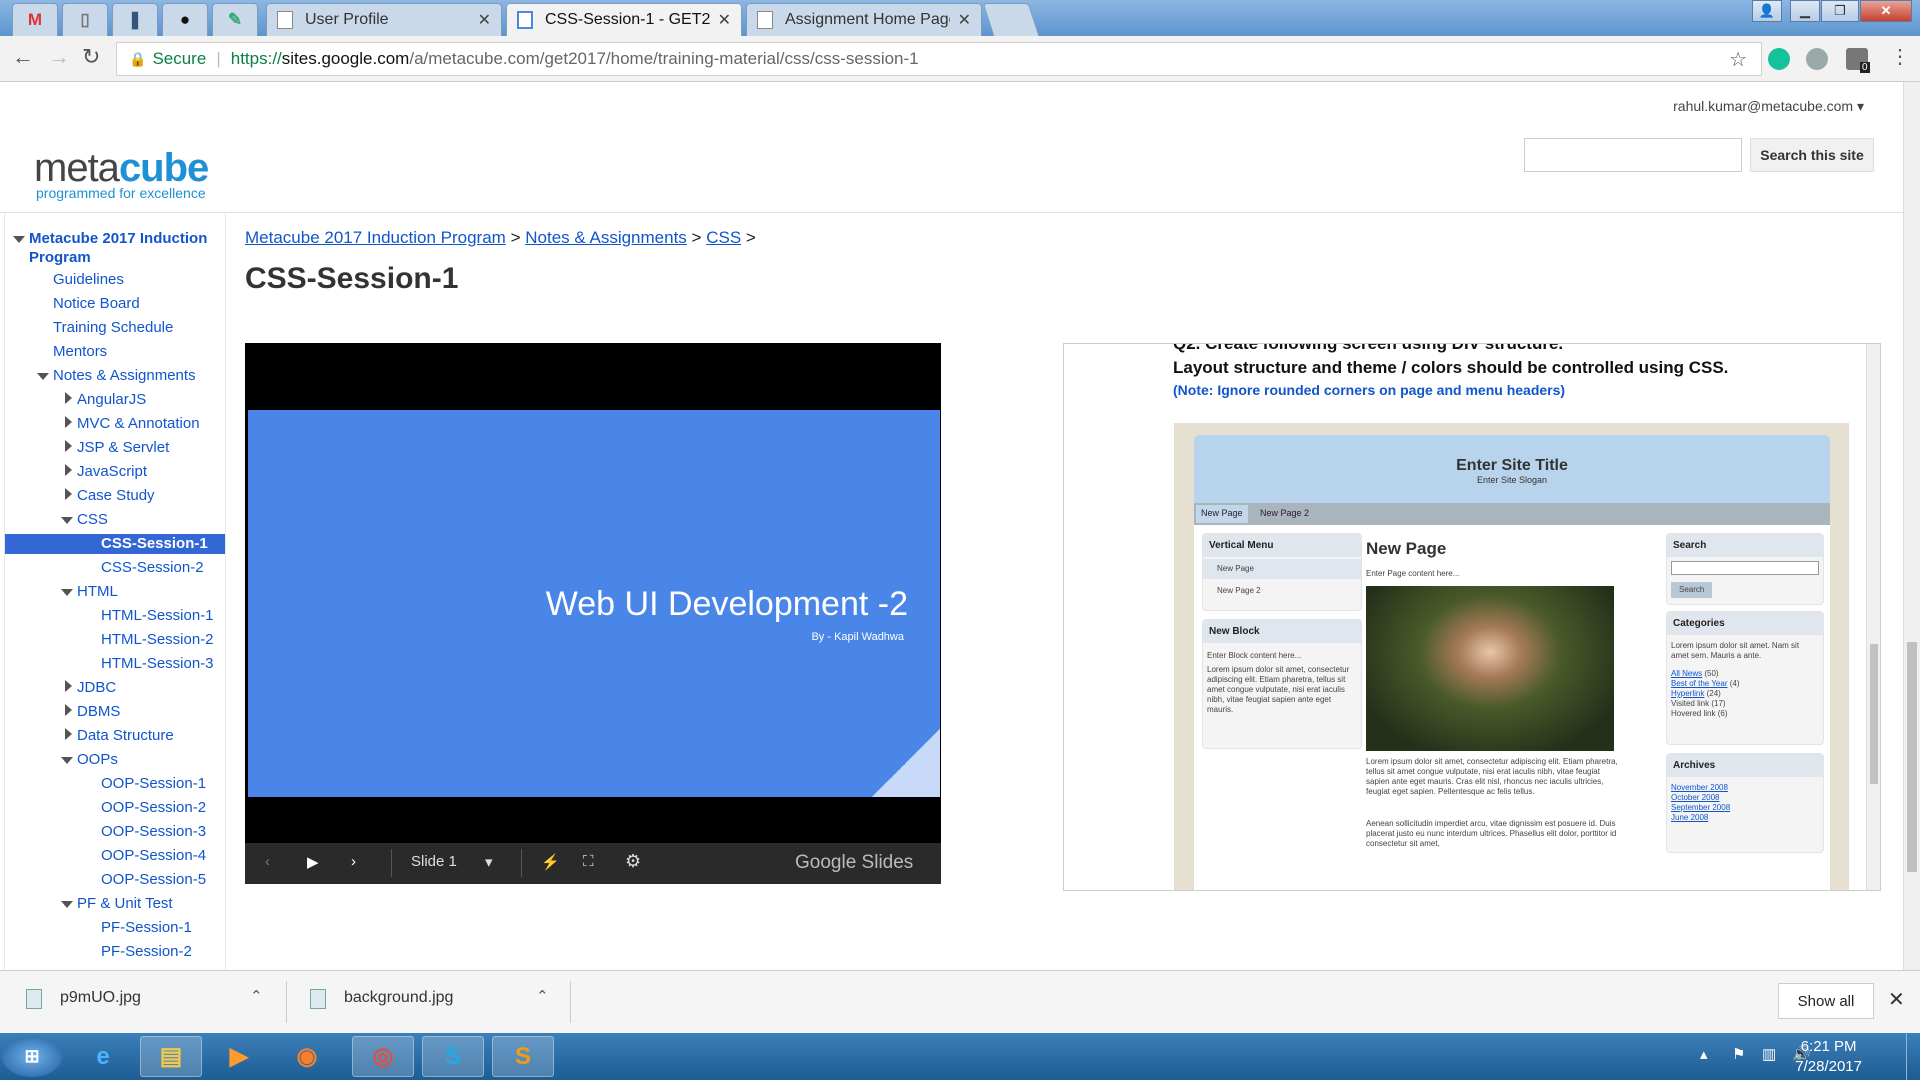  What do you see at coordinates (864, 19) in the screenshot?
I see `tab-assignment-home: Assignment Home Page ✕` at bounding box center [864, 19].